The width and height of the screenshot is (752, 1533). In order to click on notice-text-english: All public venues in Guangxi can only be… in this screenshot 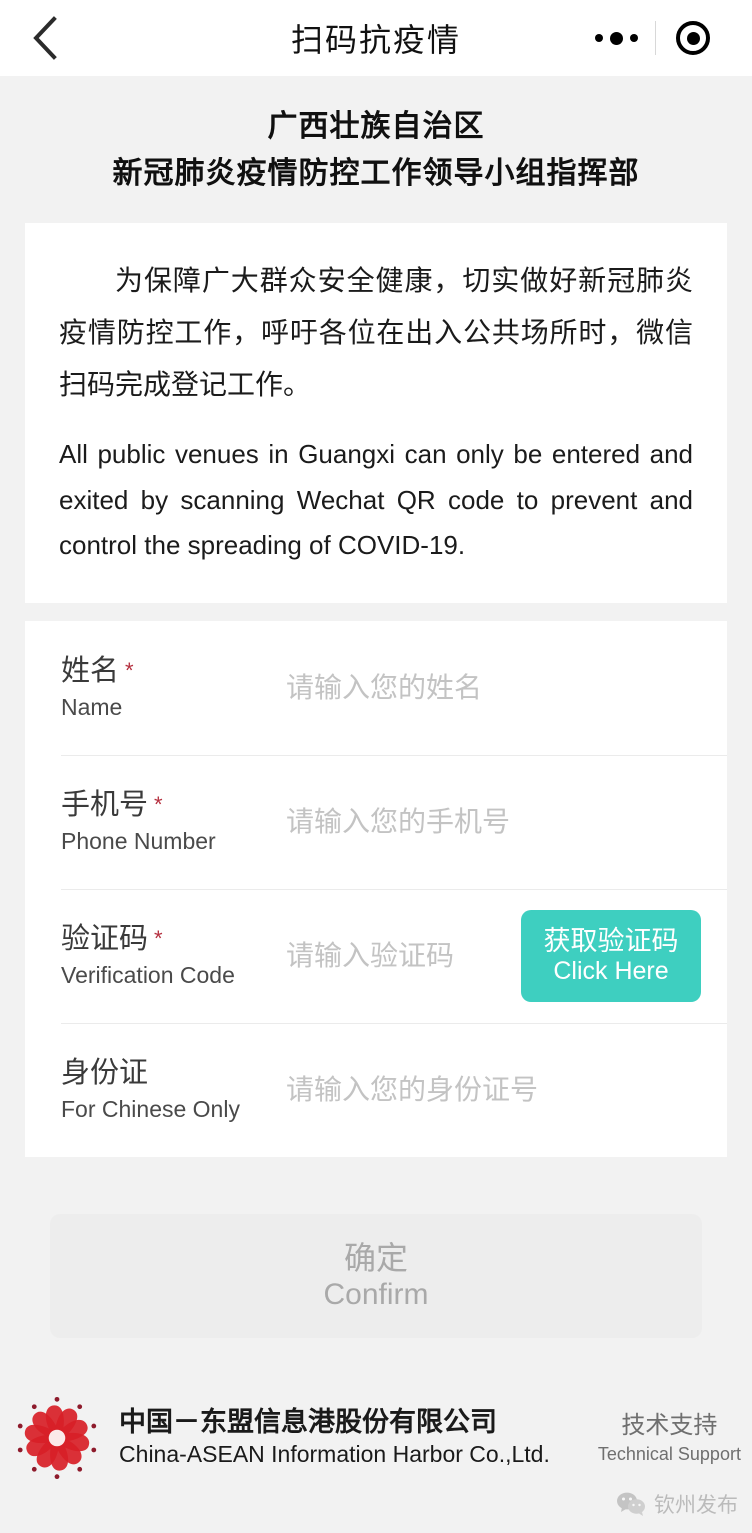, I will do `click(376, 500)`.